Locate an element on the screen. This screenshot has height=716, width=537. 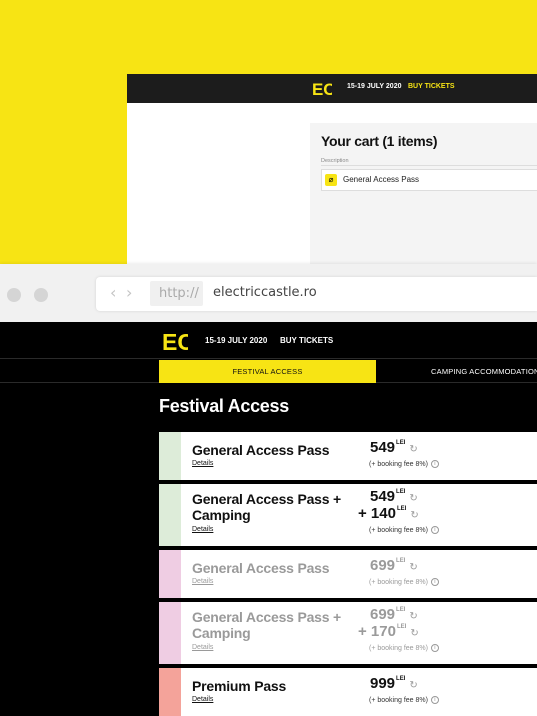
ticket-name: Premium Pass is located at coordinates (239, 686).